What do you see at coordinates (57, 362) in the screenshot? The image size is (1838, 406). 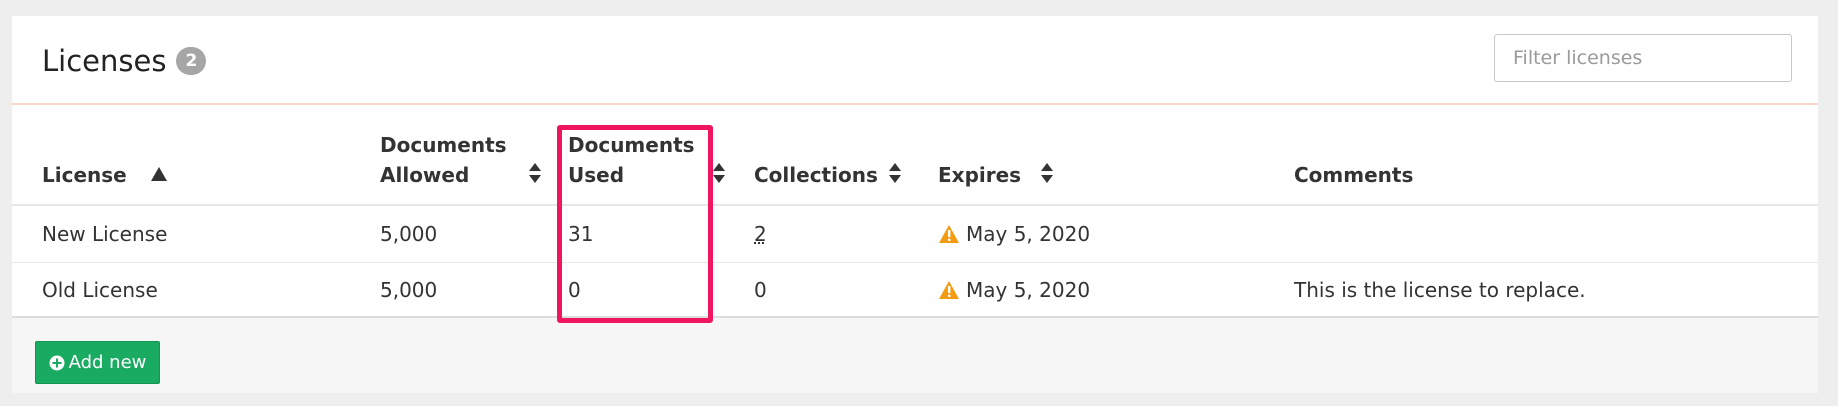 I see `plus-circle-icon` at bounding box center [57, 362].